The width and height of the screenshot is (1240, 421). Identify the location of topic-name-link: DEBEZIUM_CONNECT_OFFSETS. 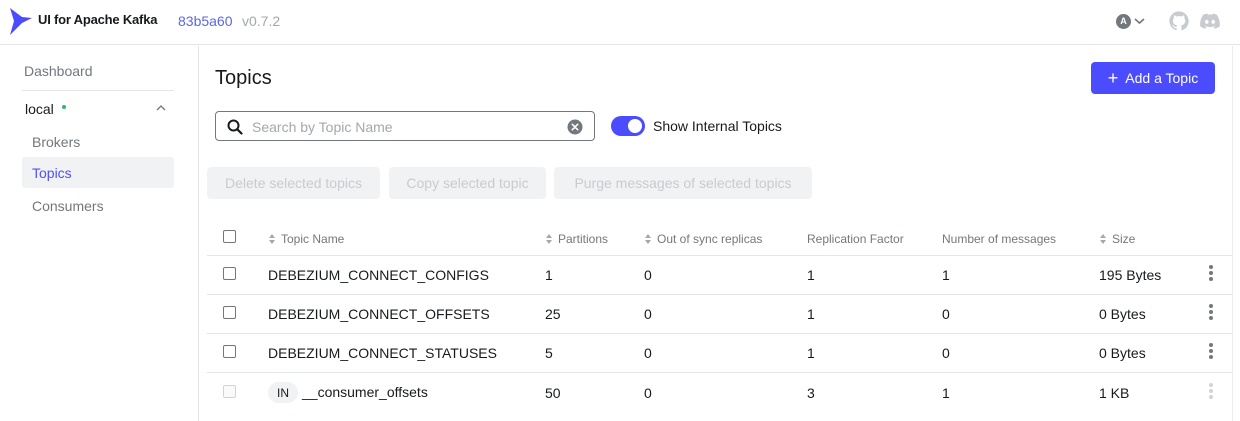
(379, 314).